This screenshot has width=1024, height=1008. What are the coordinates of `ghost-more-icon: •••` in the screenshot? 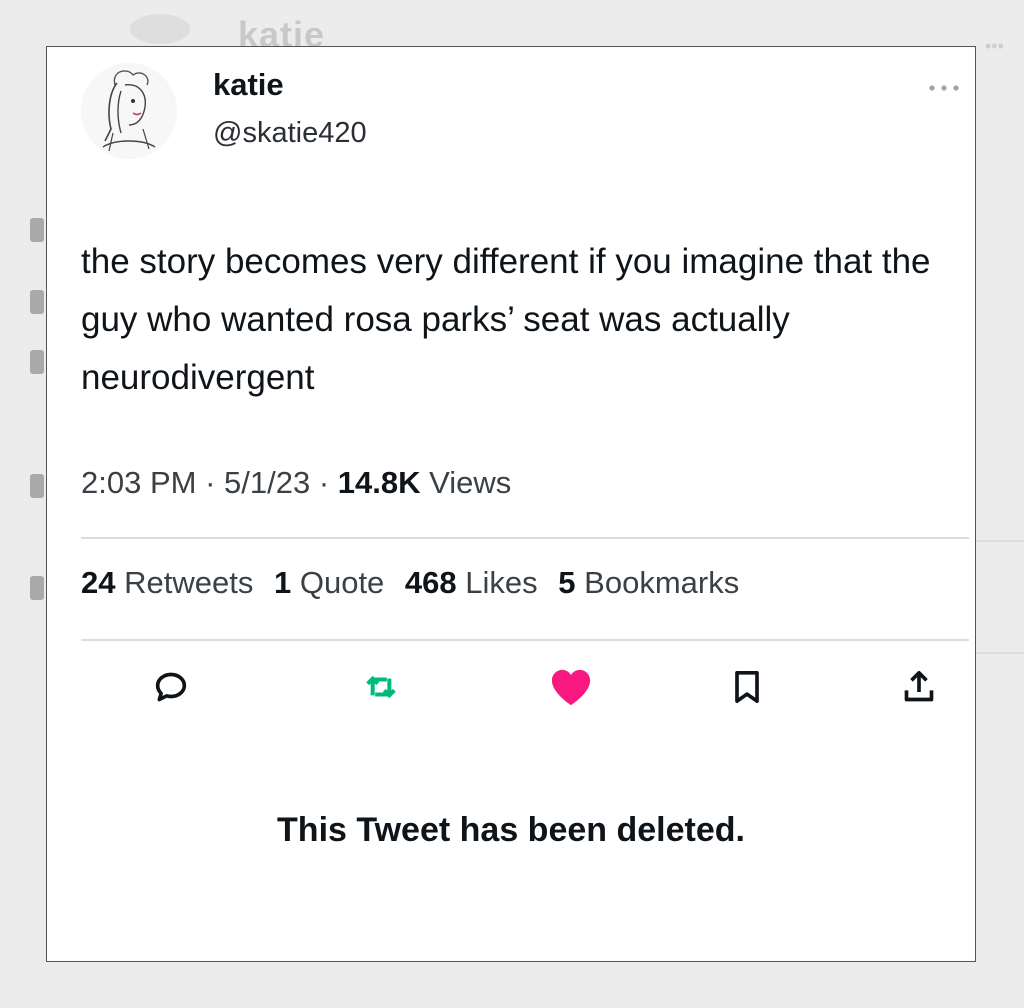 It's located at (994, 46).